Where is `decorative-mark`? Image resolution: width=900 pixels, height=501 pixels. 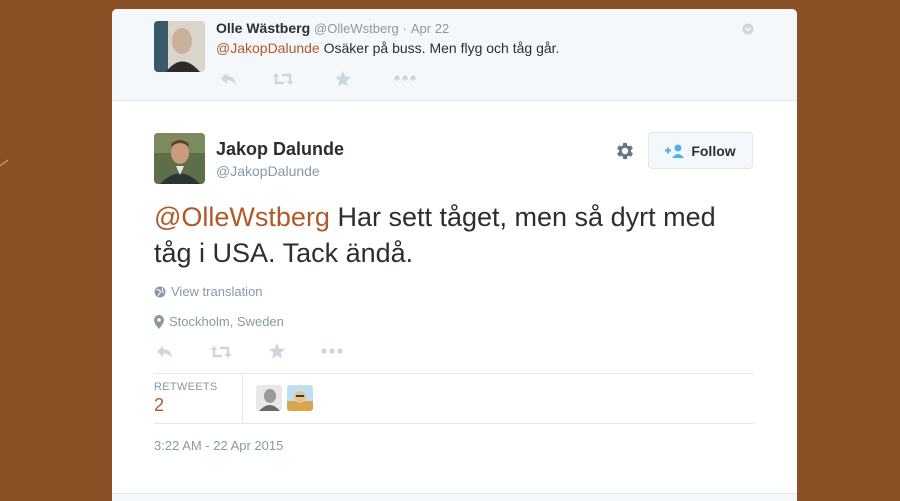 decorative-mark is located at coordinates (4, 163).